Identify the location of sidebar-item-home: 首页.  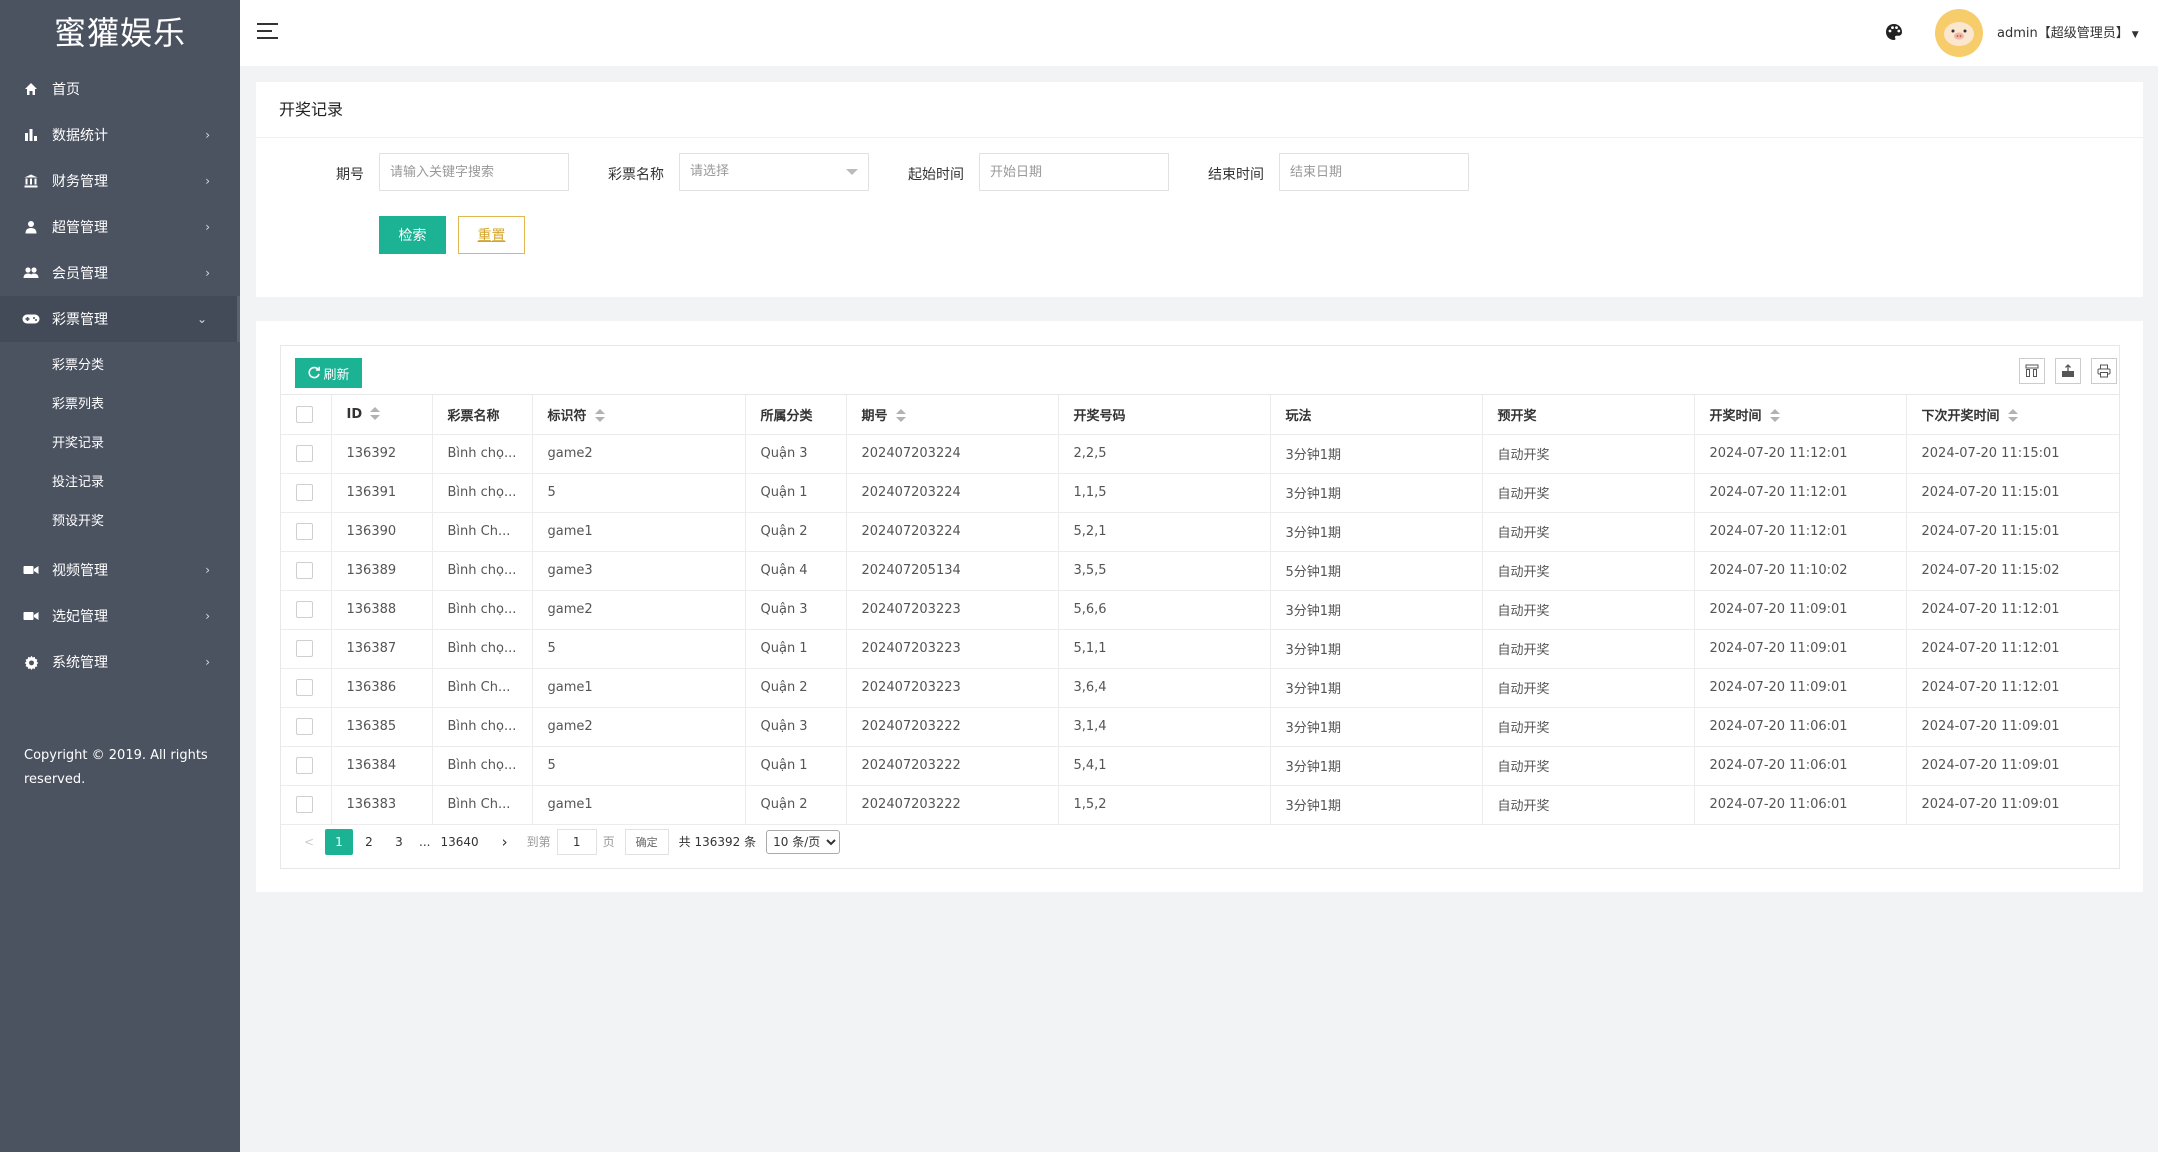
(120, 89).